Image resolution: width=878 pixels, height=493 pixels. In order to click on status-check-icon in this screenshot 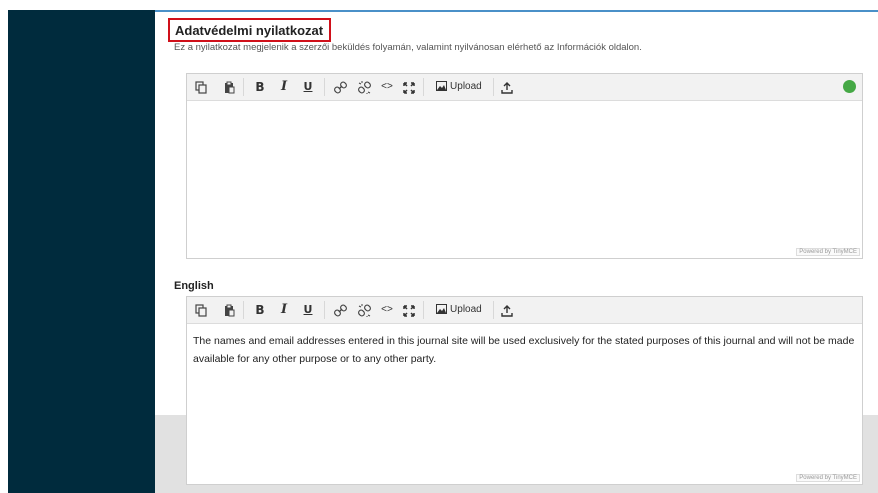, I will do `click(849, 86)`.